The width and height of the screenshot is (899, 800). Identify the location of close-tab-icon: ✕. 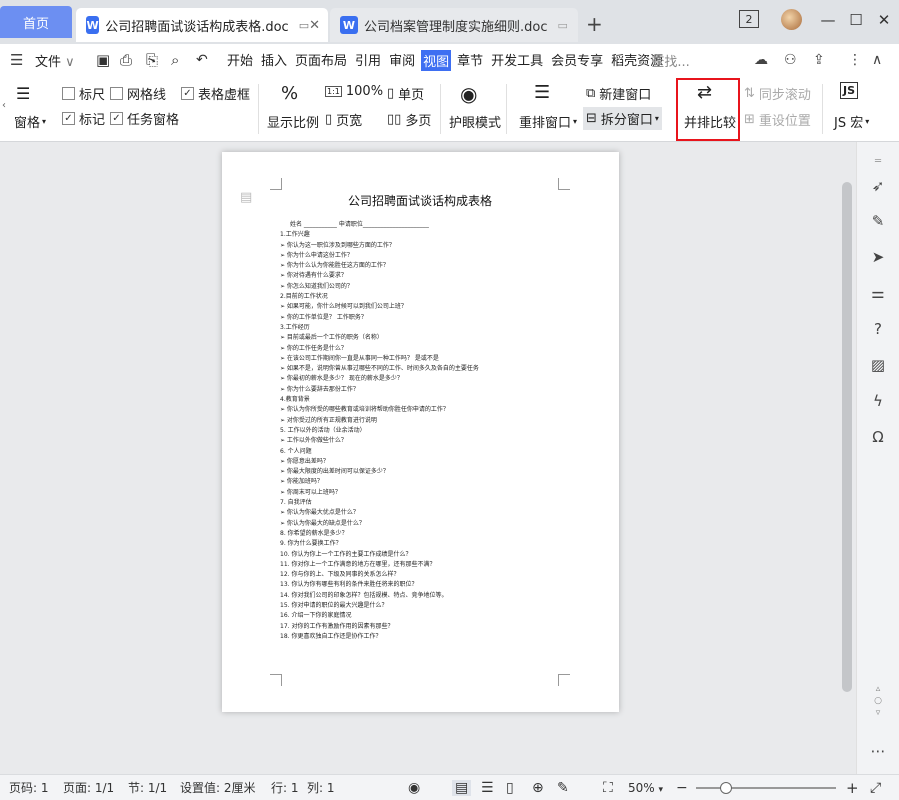
(314, 25).